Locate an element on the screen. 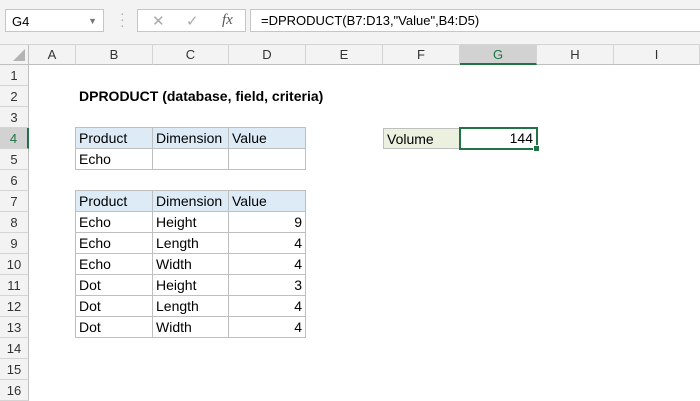 This screenshot has height=401, width=700. row-header-10: 10 is located at coordinates (14, 264).